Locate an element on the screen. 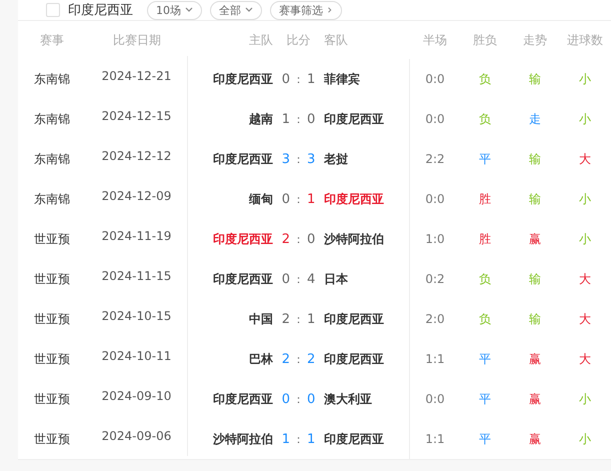 This screenshot has width=611, height=471. team-name: 印度尼西亚 is located at coordinates (100, 10).